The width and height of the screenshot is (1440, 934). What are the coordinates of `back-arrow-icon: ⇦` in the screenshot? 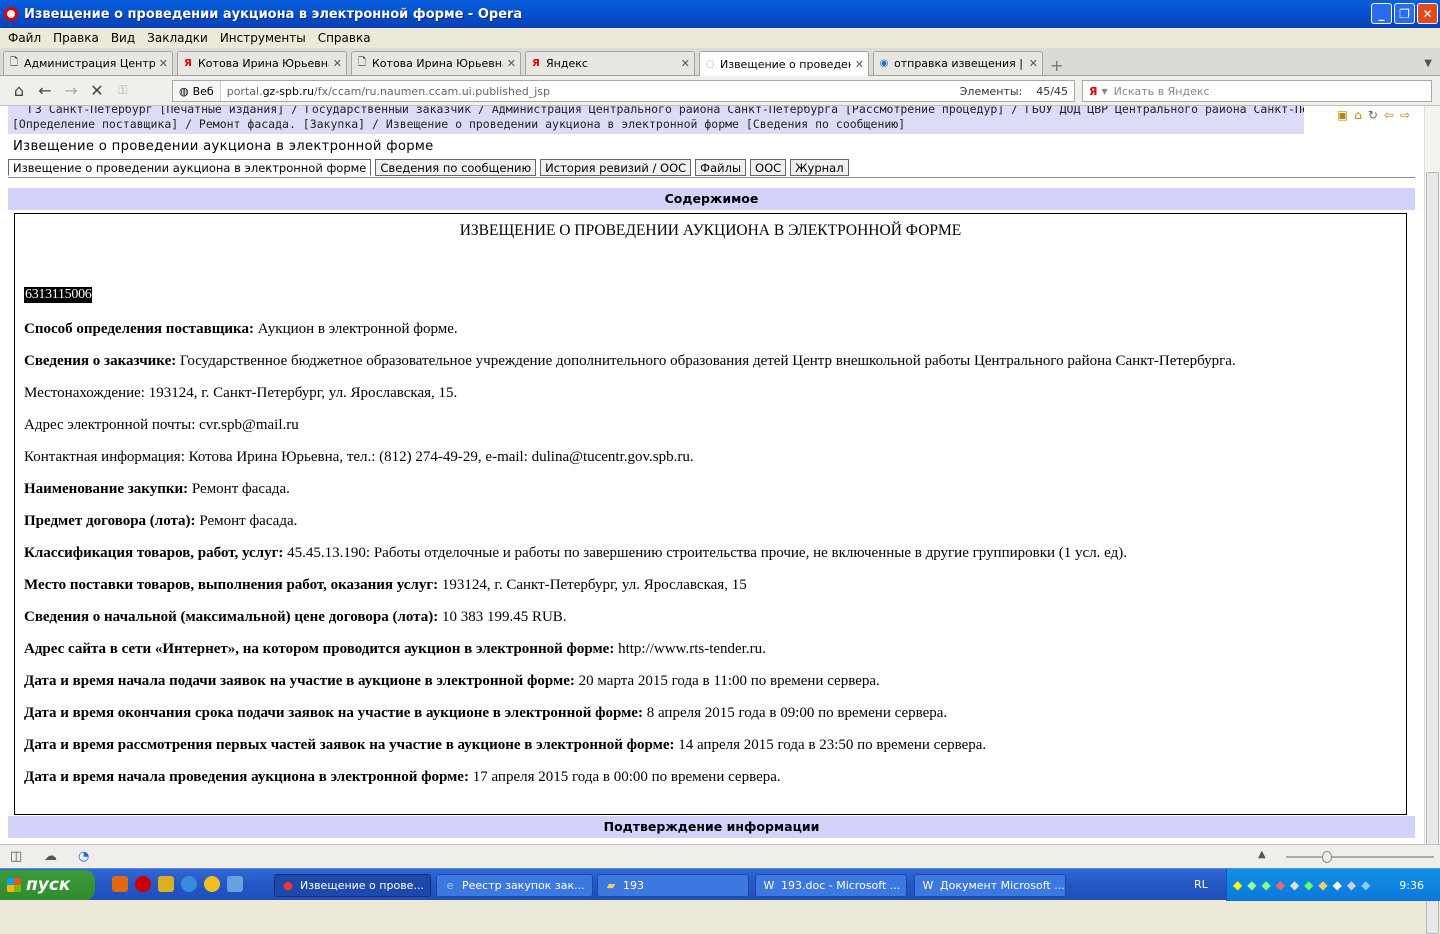 It's located at (1389, 115).